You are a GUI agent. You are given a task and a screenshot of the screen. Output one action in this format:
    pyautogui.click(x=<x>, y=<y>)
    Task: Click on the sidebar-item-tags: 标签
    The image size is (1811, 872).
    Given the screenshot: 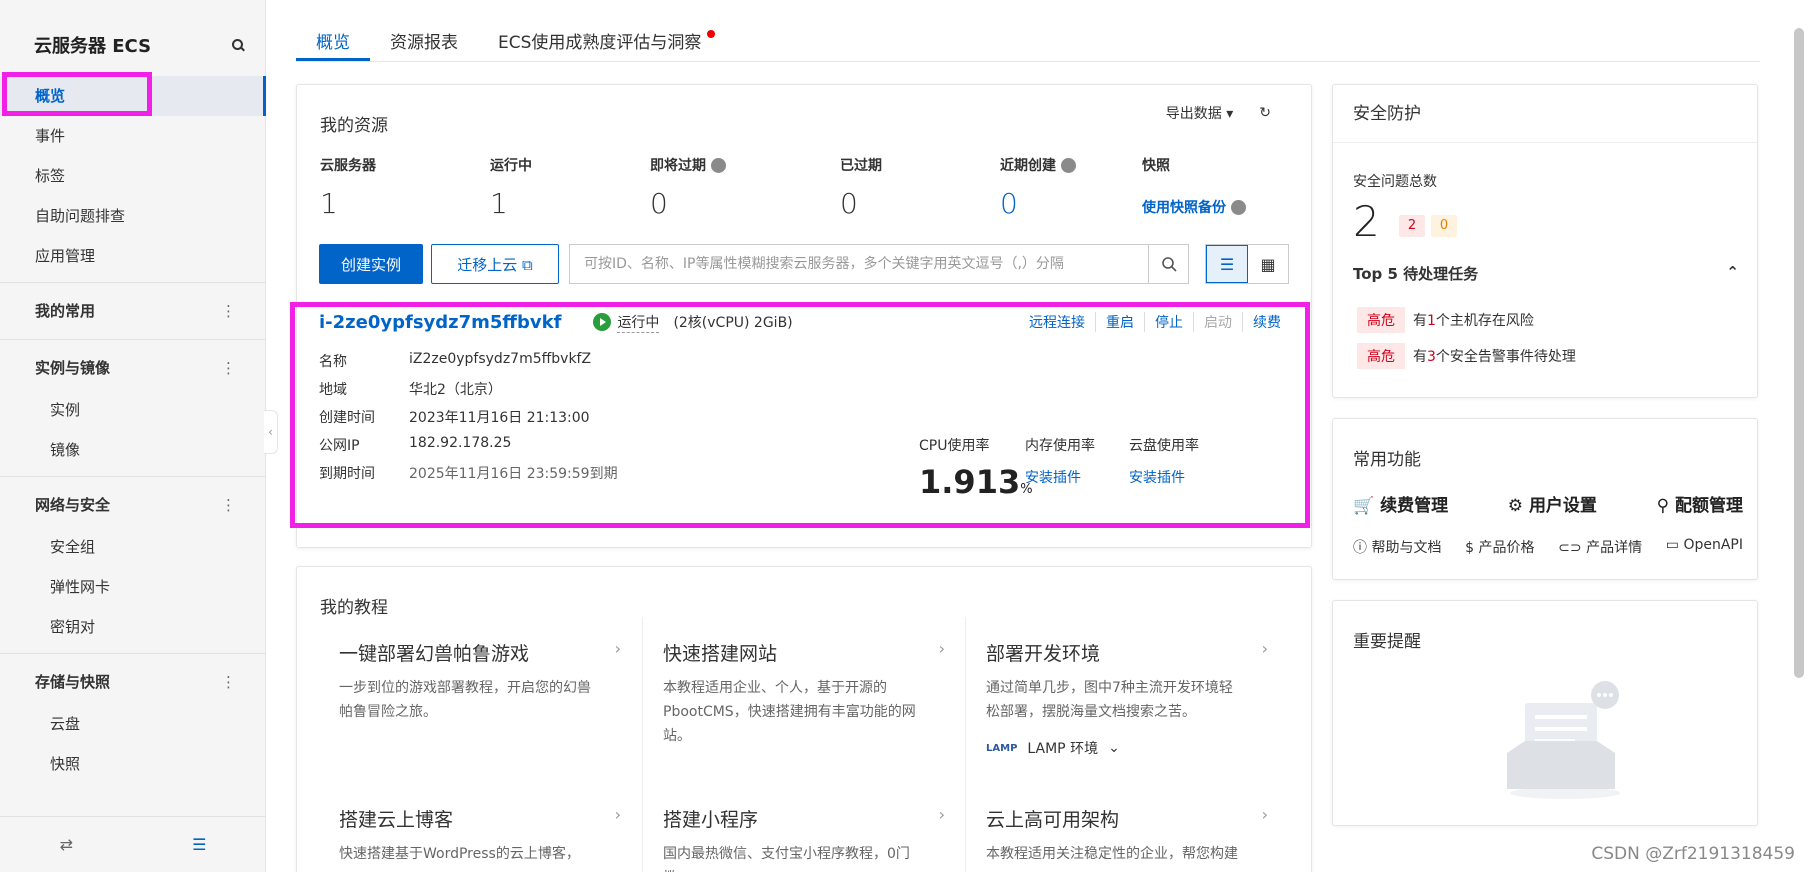 What is the action you would take?
    pyautogui.click(x=133, y=176)
    